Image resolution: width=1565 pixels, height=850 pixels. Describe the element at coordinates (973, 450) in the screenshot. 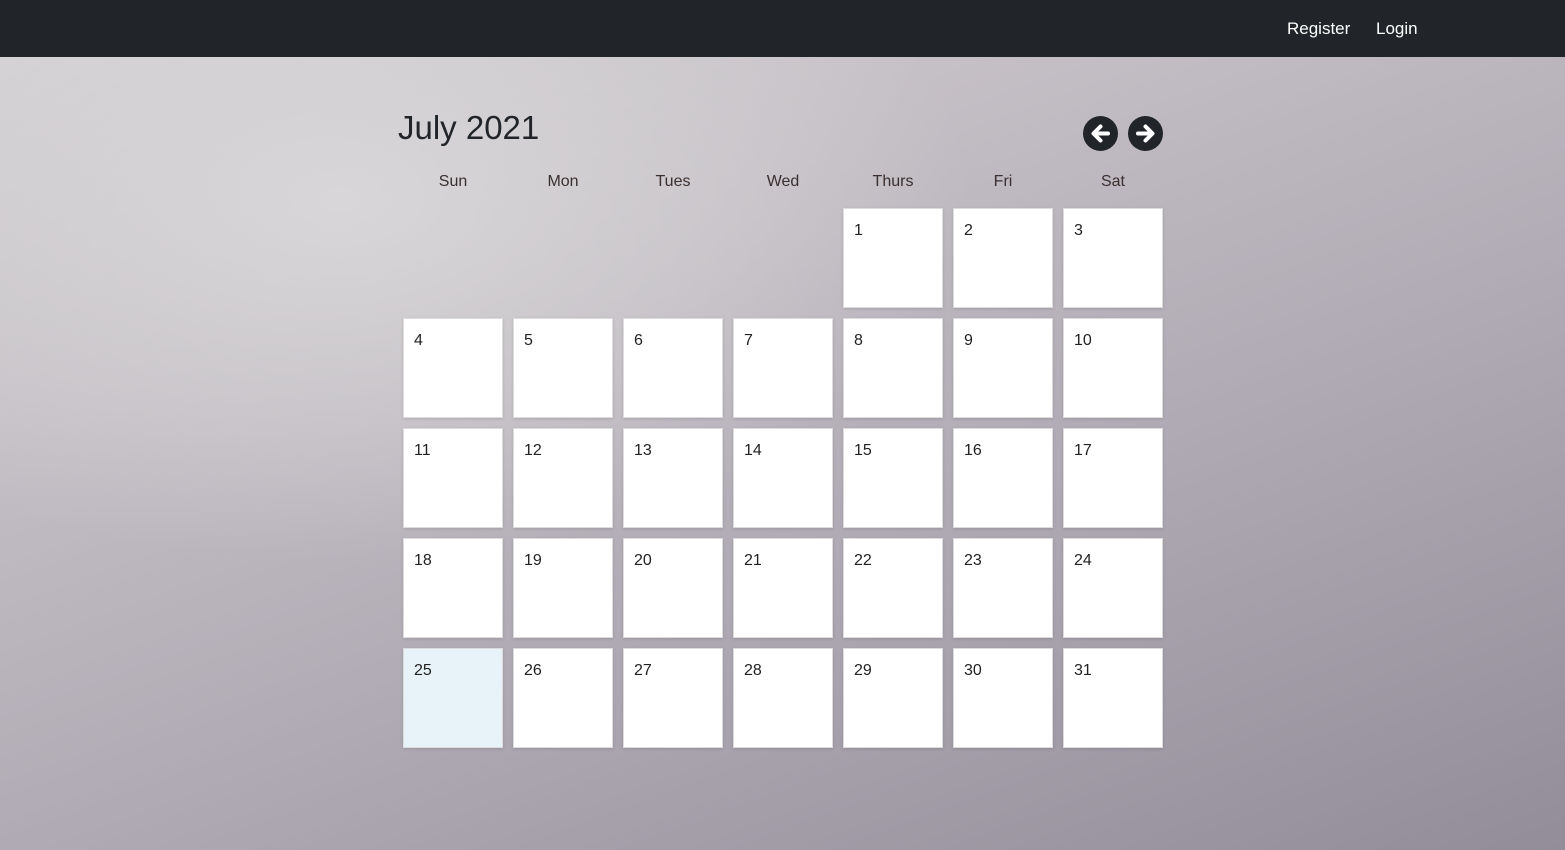

I see `day-number: 16` at that location.